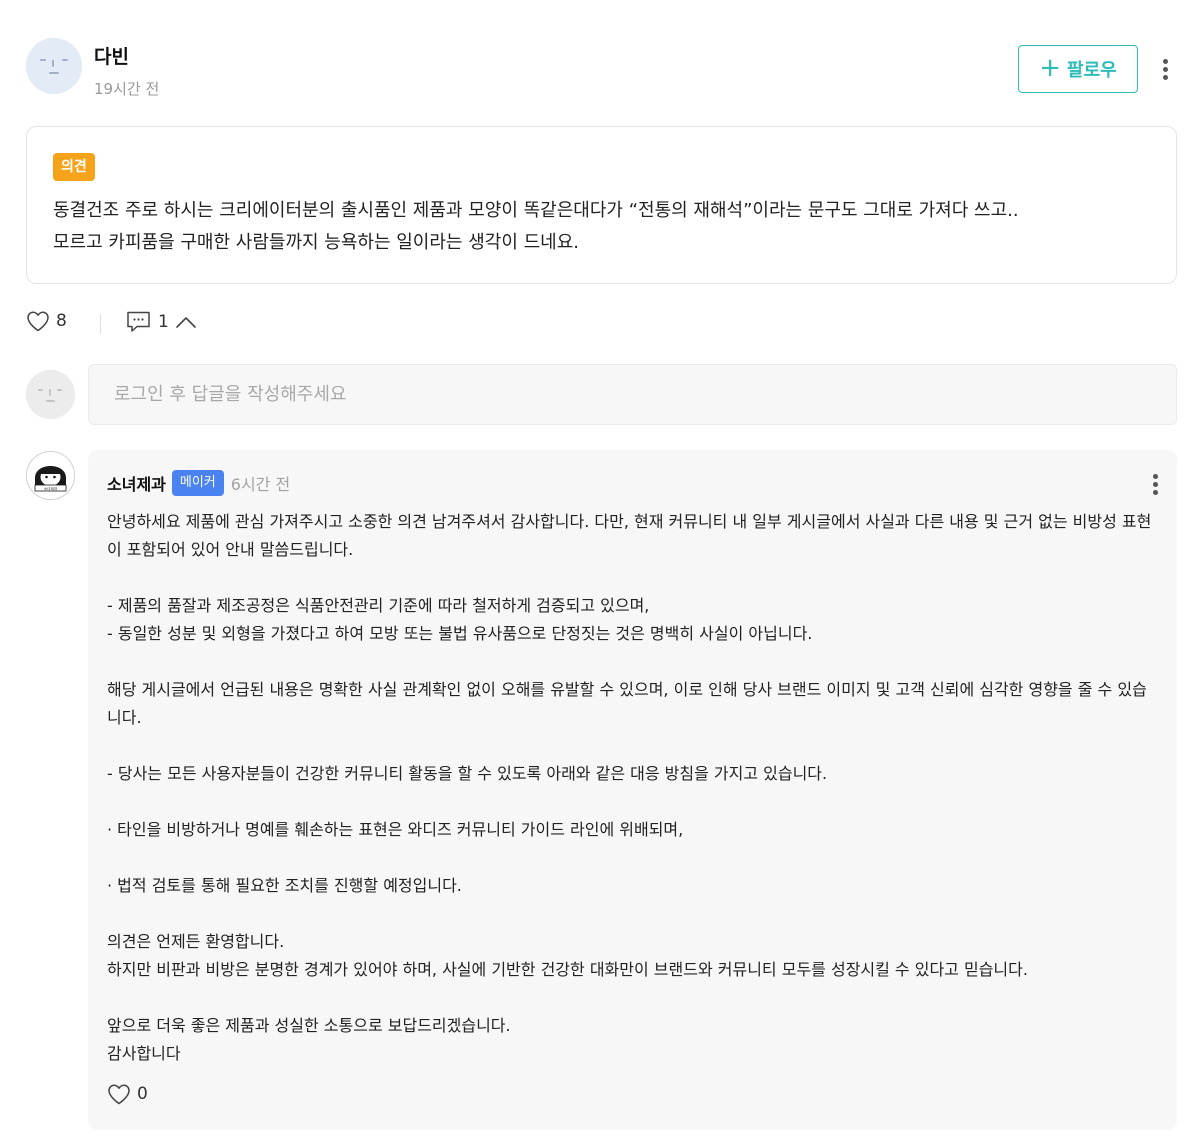 The image size is (1200, 1146). I want to click on reply-row, so click(601, 395).